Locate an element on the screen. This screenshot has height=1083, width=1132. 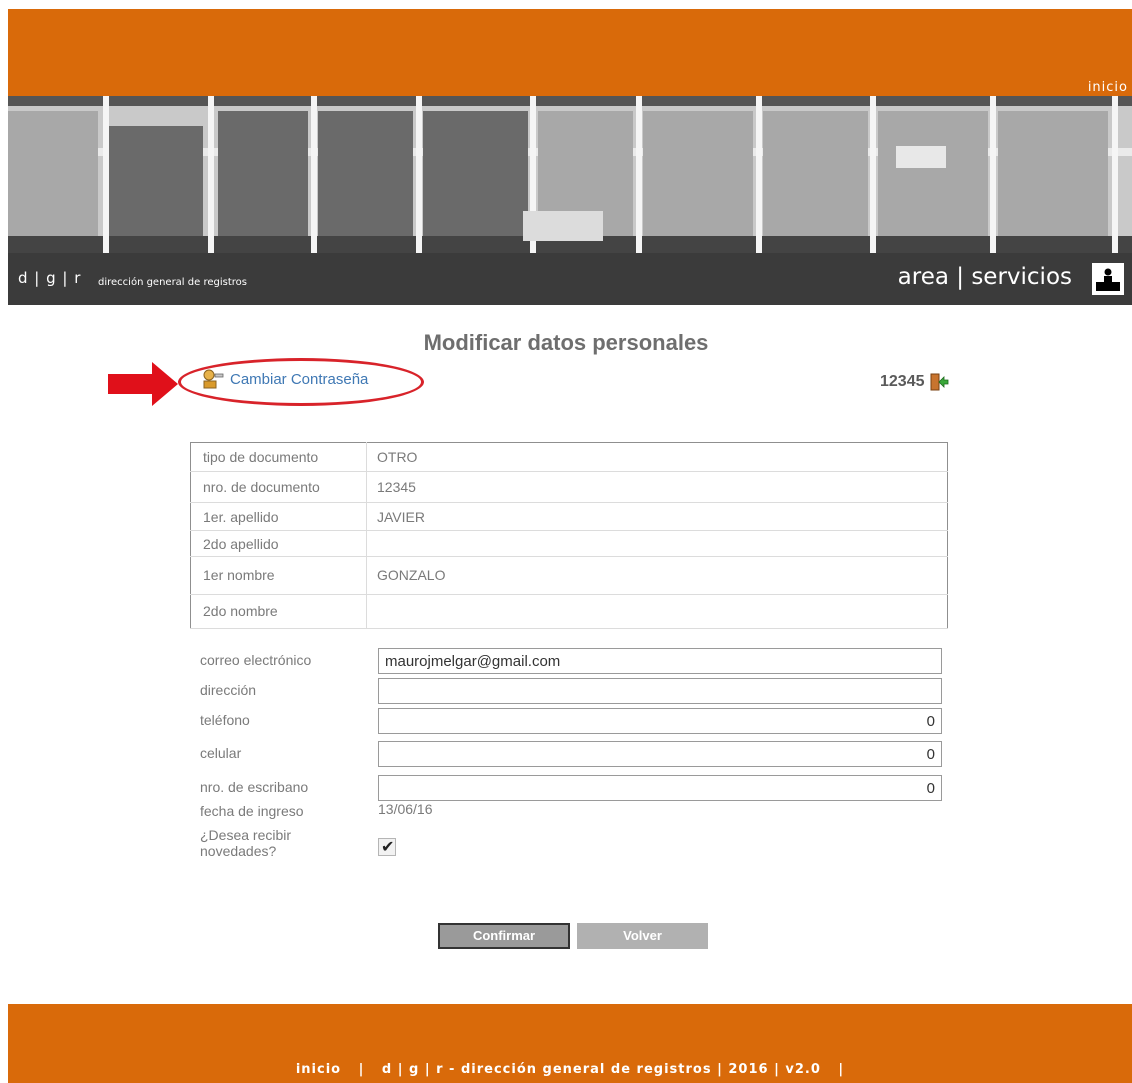
table-row: 1er nombre GONZALO is located at coordinates (569, 575).